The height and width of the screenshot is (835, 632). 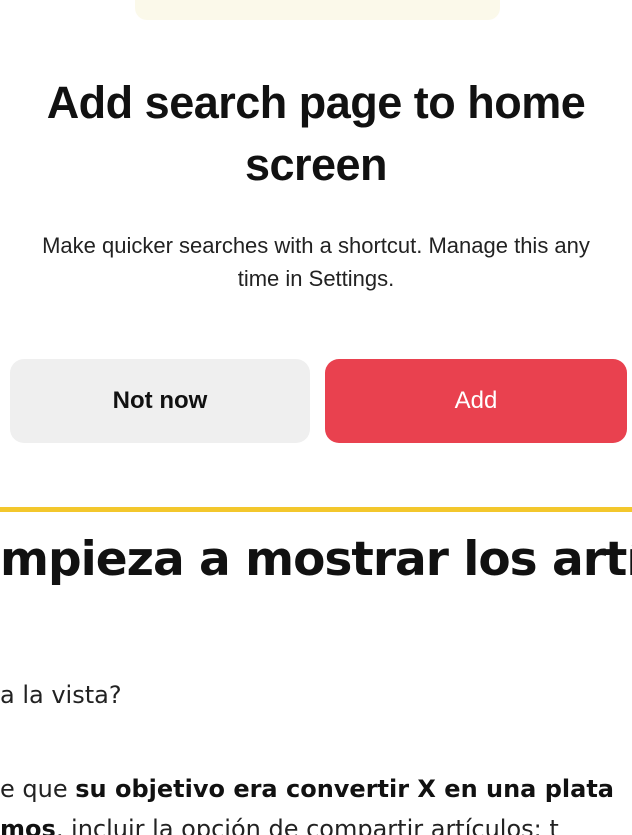 I want to click on article-bold-text: mos, so click(x=28, y=825).